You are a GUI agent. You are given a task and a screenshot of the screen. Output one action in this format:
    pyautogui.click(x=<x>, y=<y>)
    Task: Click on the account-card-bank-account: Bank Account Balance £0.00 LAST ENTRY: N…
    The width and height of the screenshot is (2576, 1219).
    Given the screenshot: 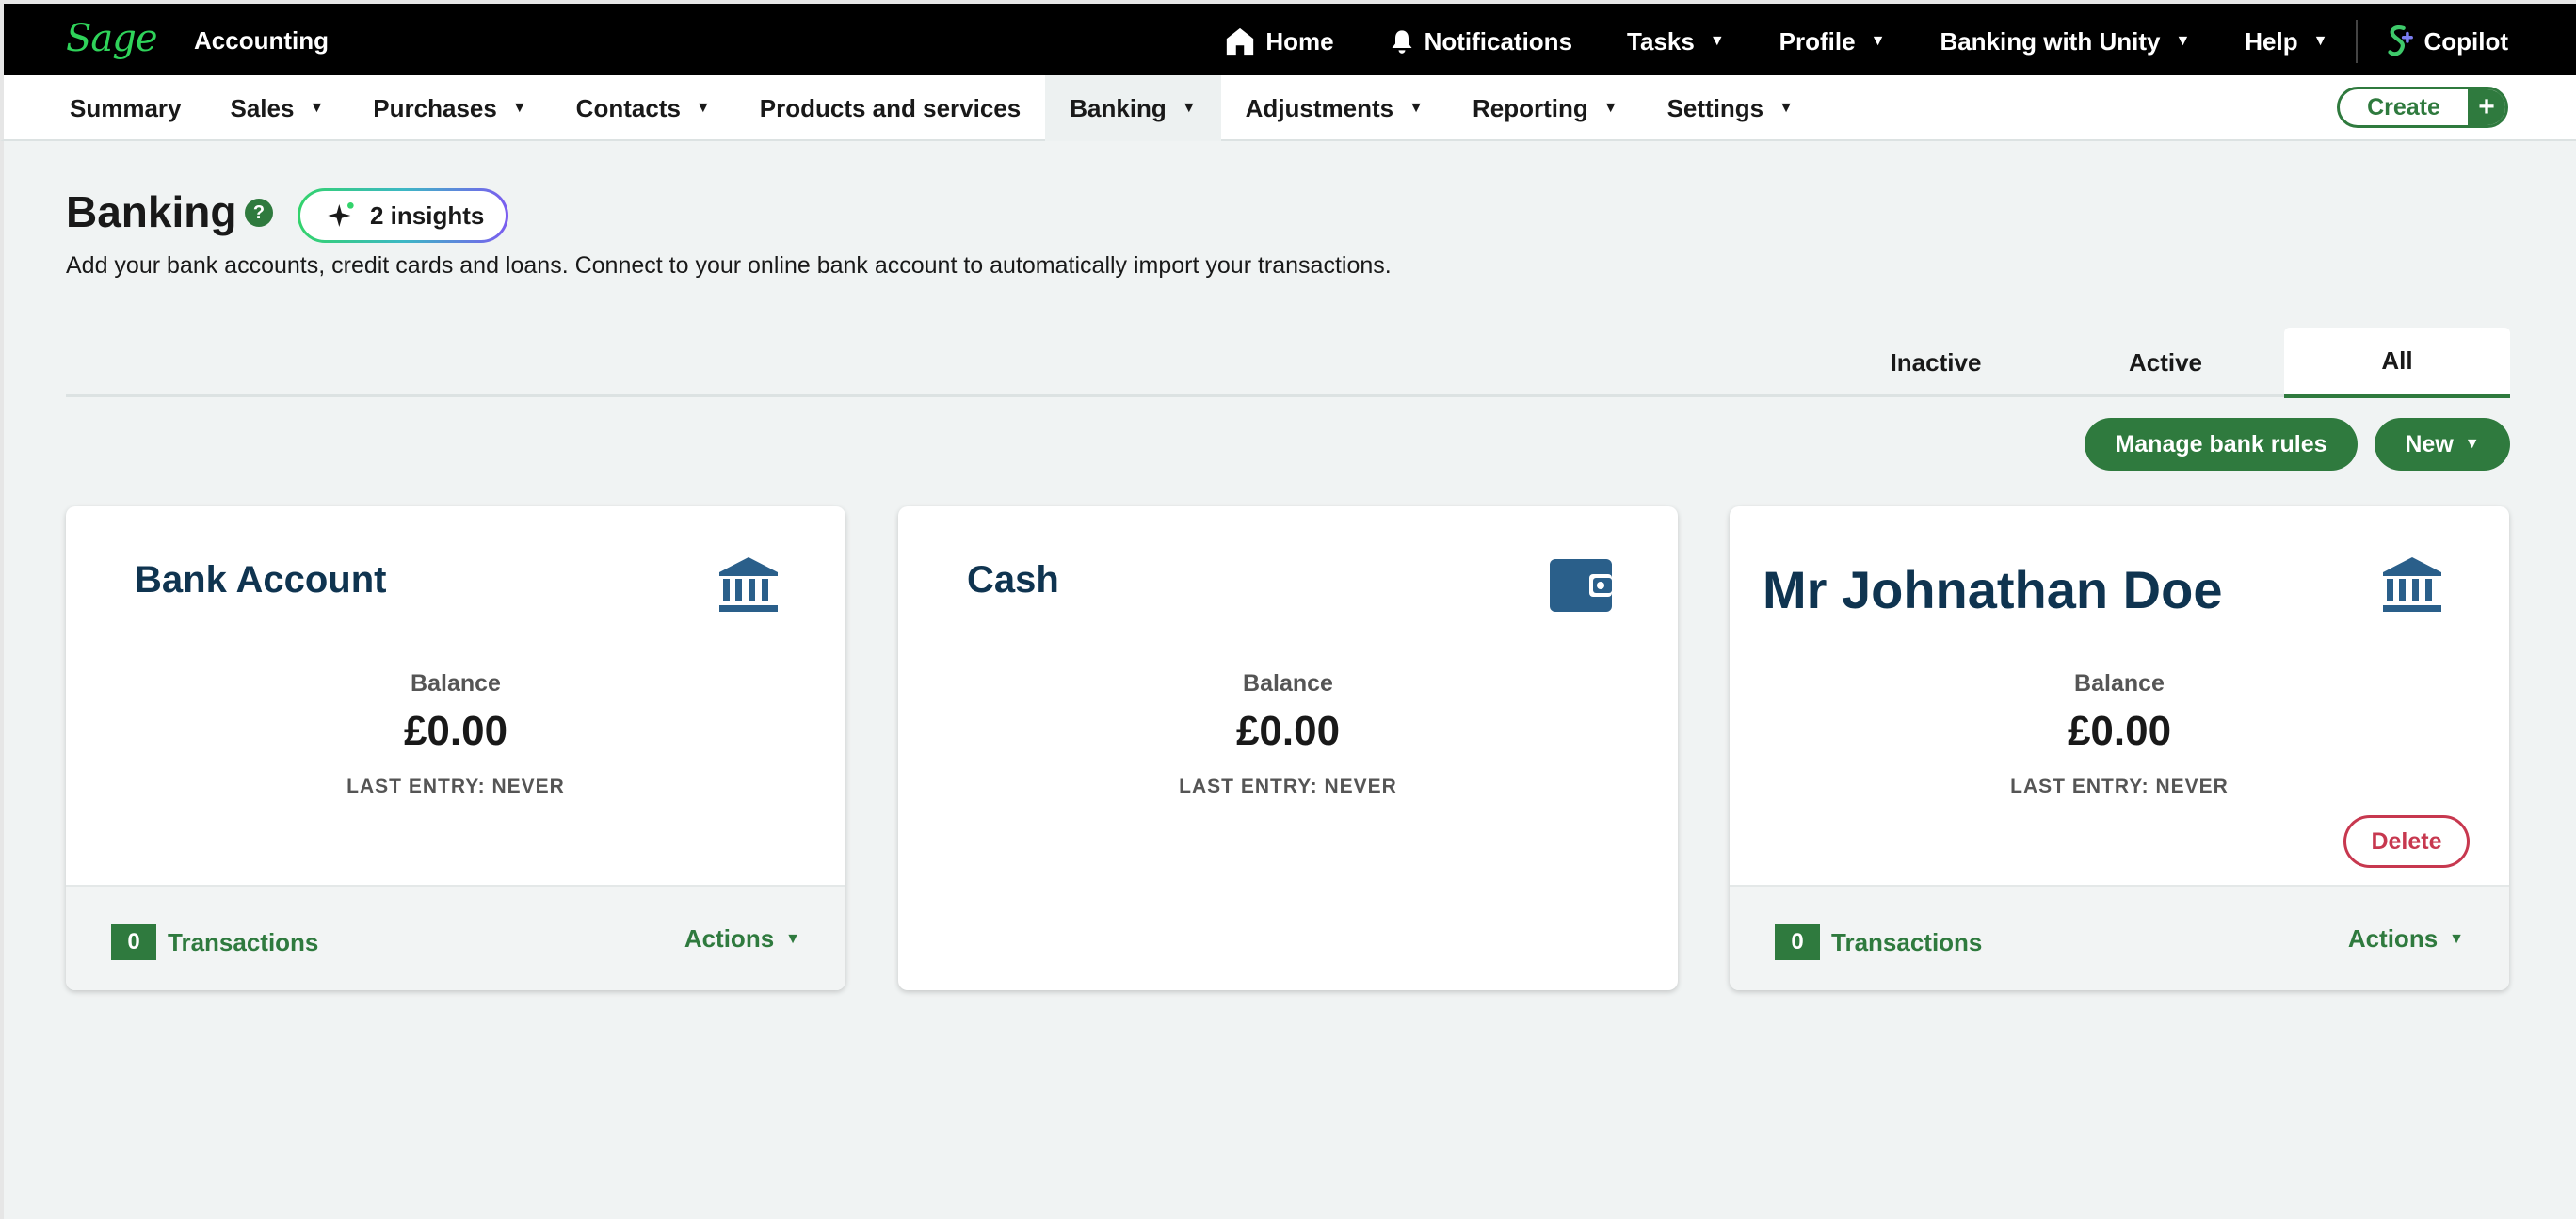 What is the action you would take?
    pyautogui.click(x=455, y=748)
    